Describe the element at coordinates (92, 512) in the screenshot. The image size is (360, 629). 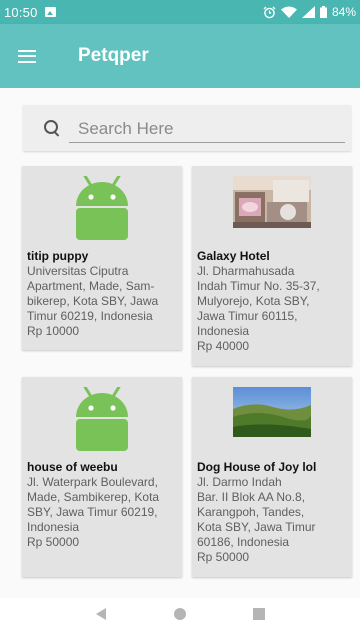
I see `address-line: SBY, Jawa Timur 60219,` at that location.